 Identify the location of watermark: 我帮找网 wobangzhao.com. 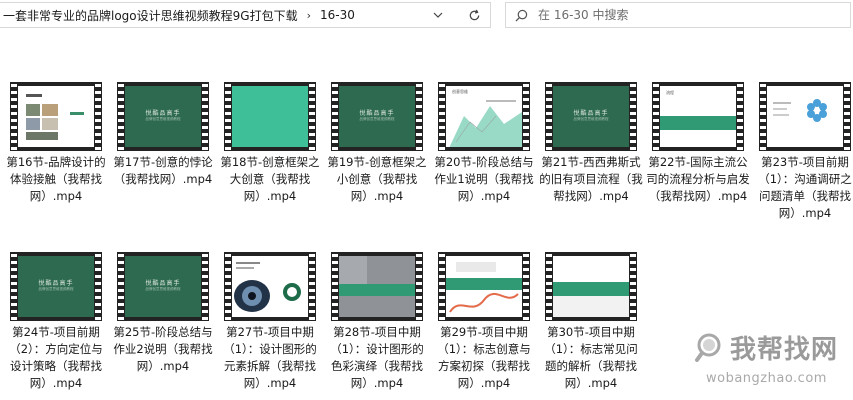
(772, 362).